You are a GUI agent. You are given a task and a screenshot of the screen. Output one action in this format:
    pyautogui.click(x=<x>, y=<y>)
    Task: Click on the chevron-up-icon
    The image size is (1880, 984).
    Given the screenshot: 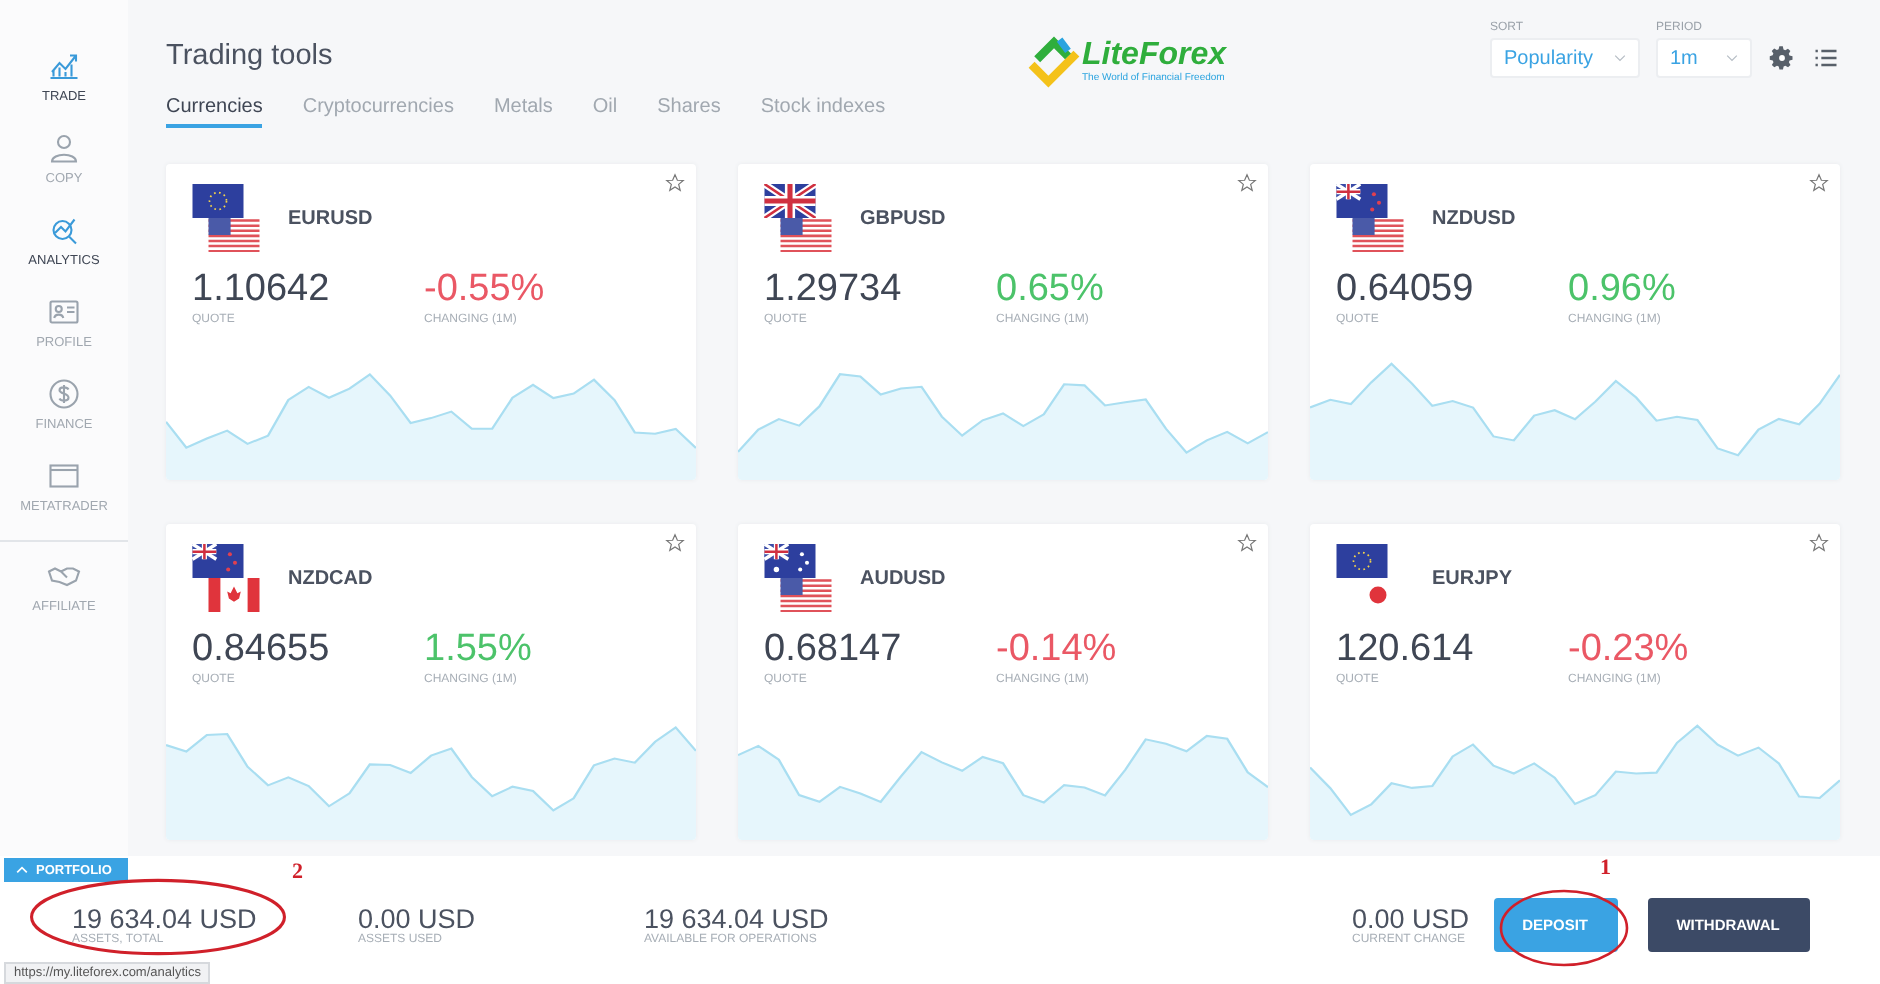 What is the action you would take?
    pyautogui.click(x=22, y=870)
    